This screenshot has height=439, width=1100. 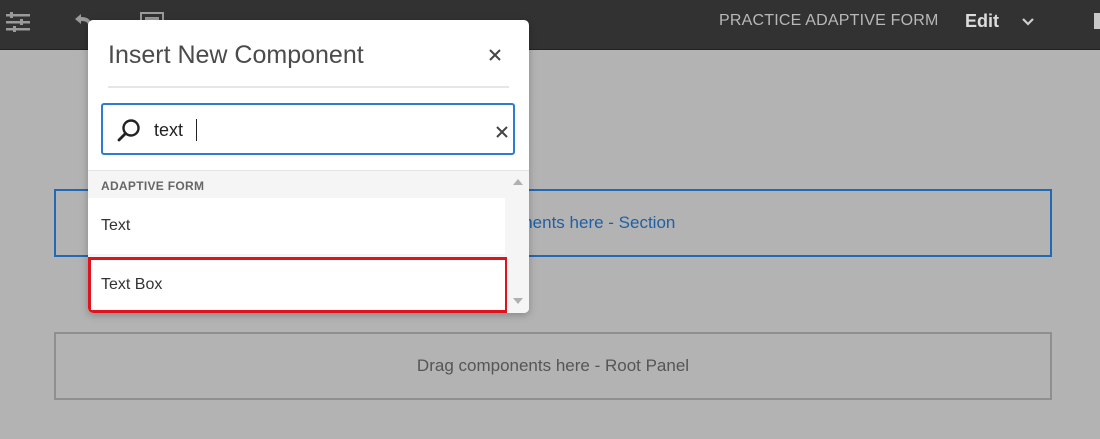 I want to click on component-item-text: Text, so click(x=296, y=226).